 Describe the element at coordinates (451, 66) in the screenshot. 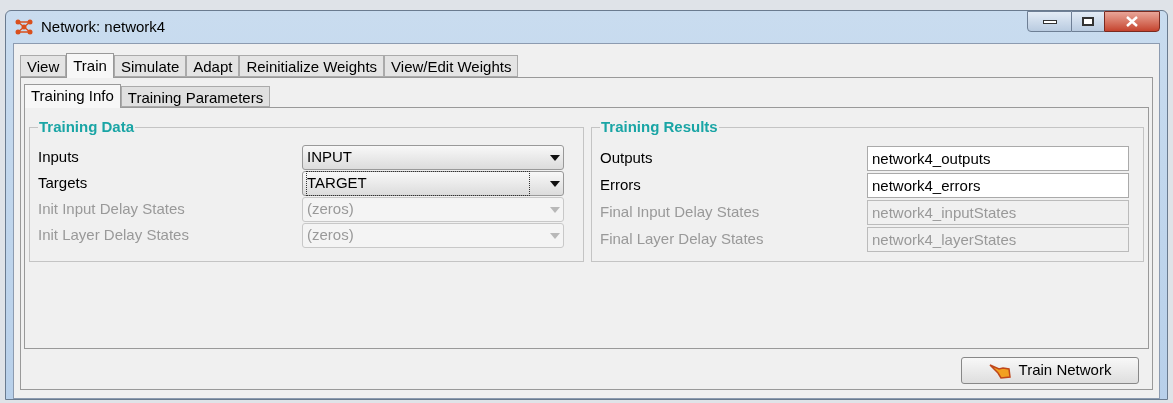

I see `tab: View/Edit Weights` at that location.